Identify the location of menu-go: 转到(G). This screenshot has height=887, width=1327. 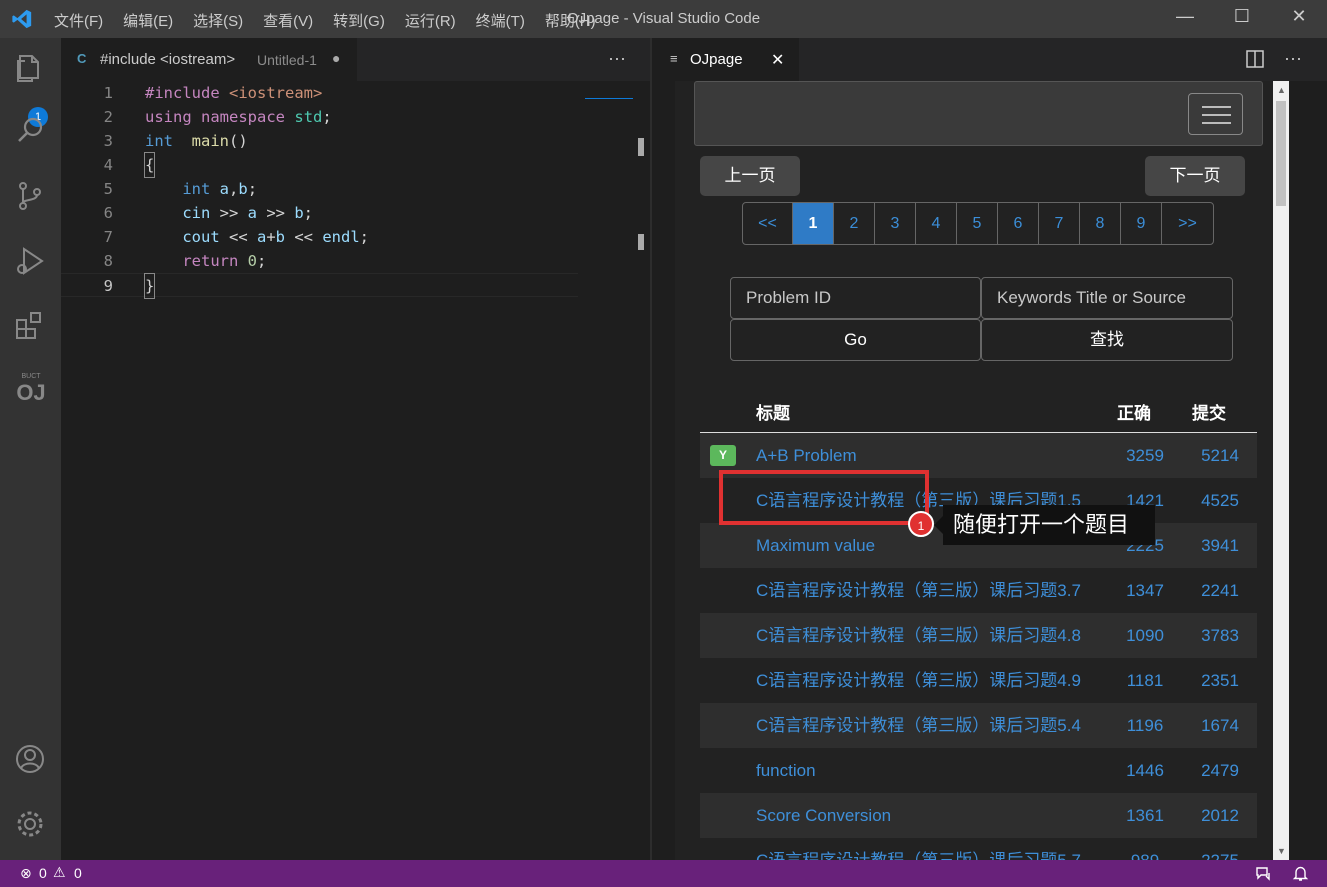
(359, 20).